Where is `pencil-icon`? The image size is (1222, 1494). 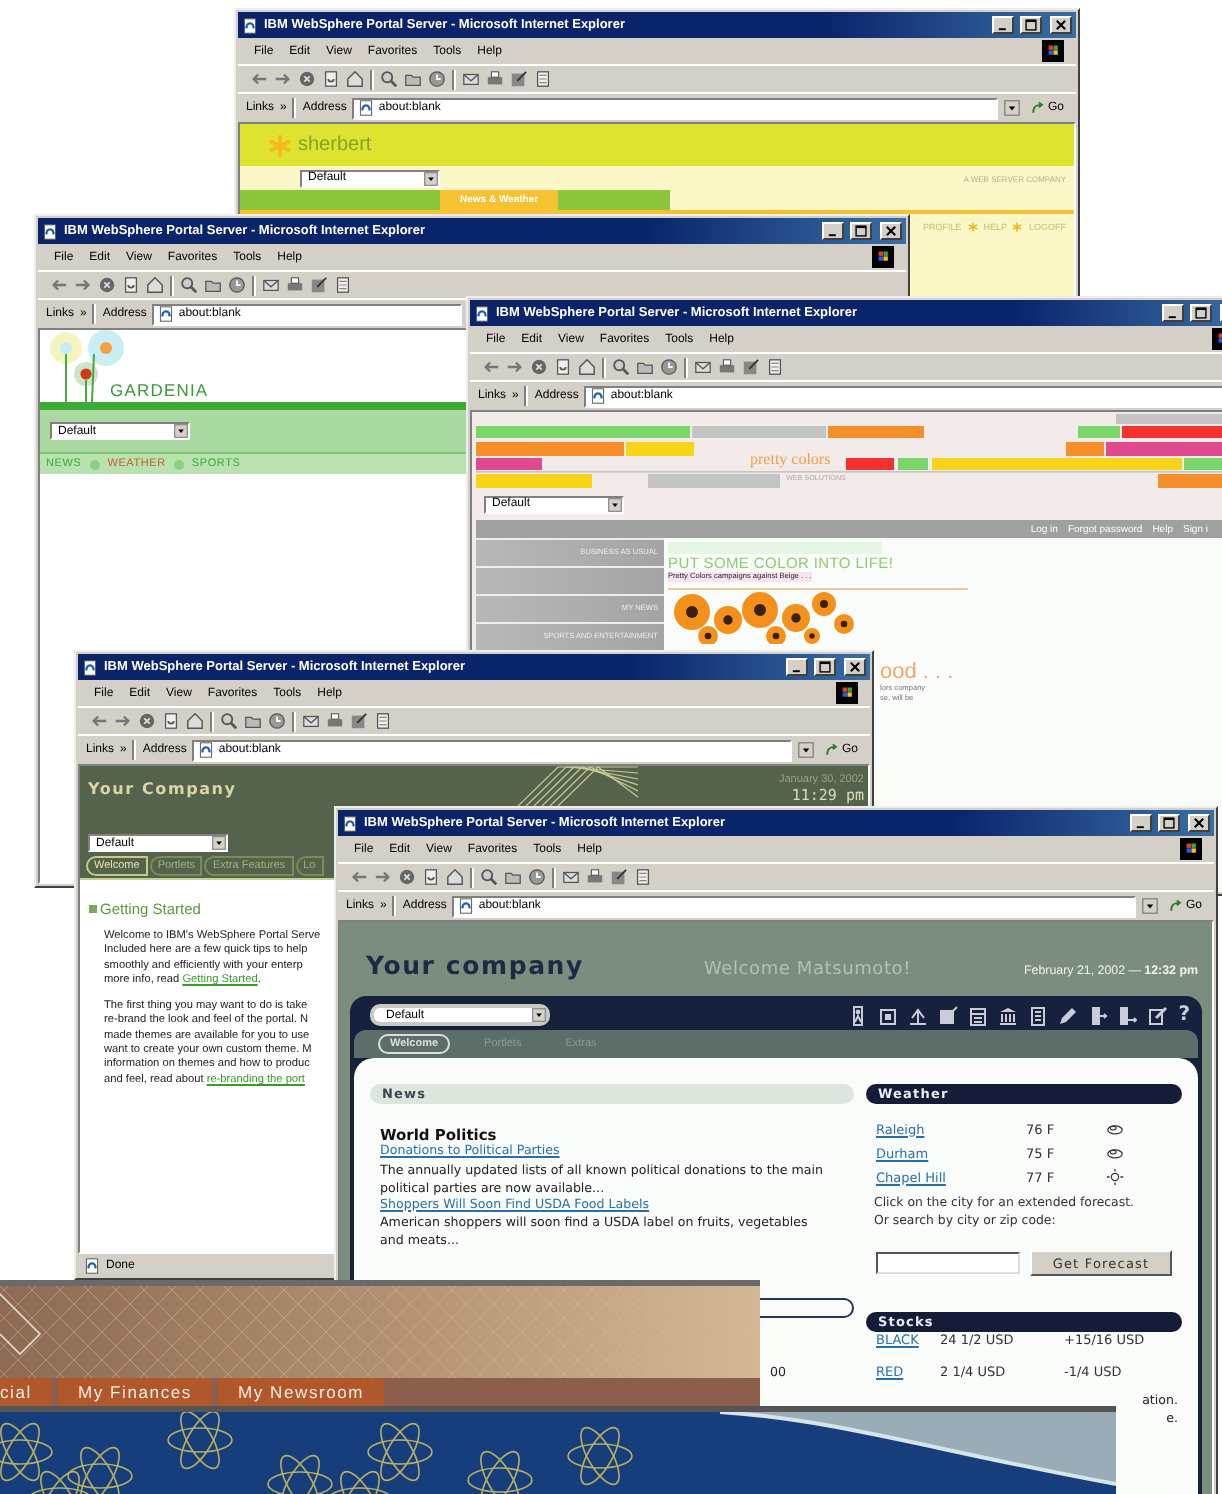 pencil-icon is located at coordinates (1068, 1015).